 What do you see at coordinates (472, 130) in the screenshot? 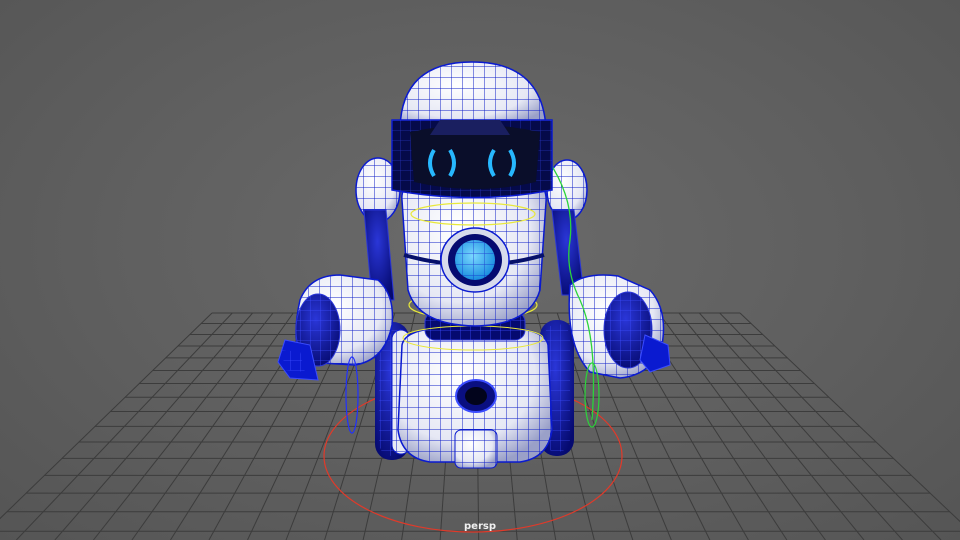
I see `robot-head` at bounding box center [472, 130].